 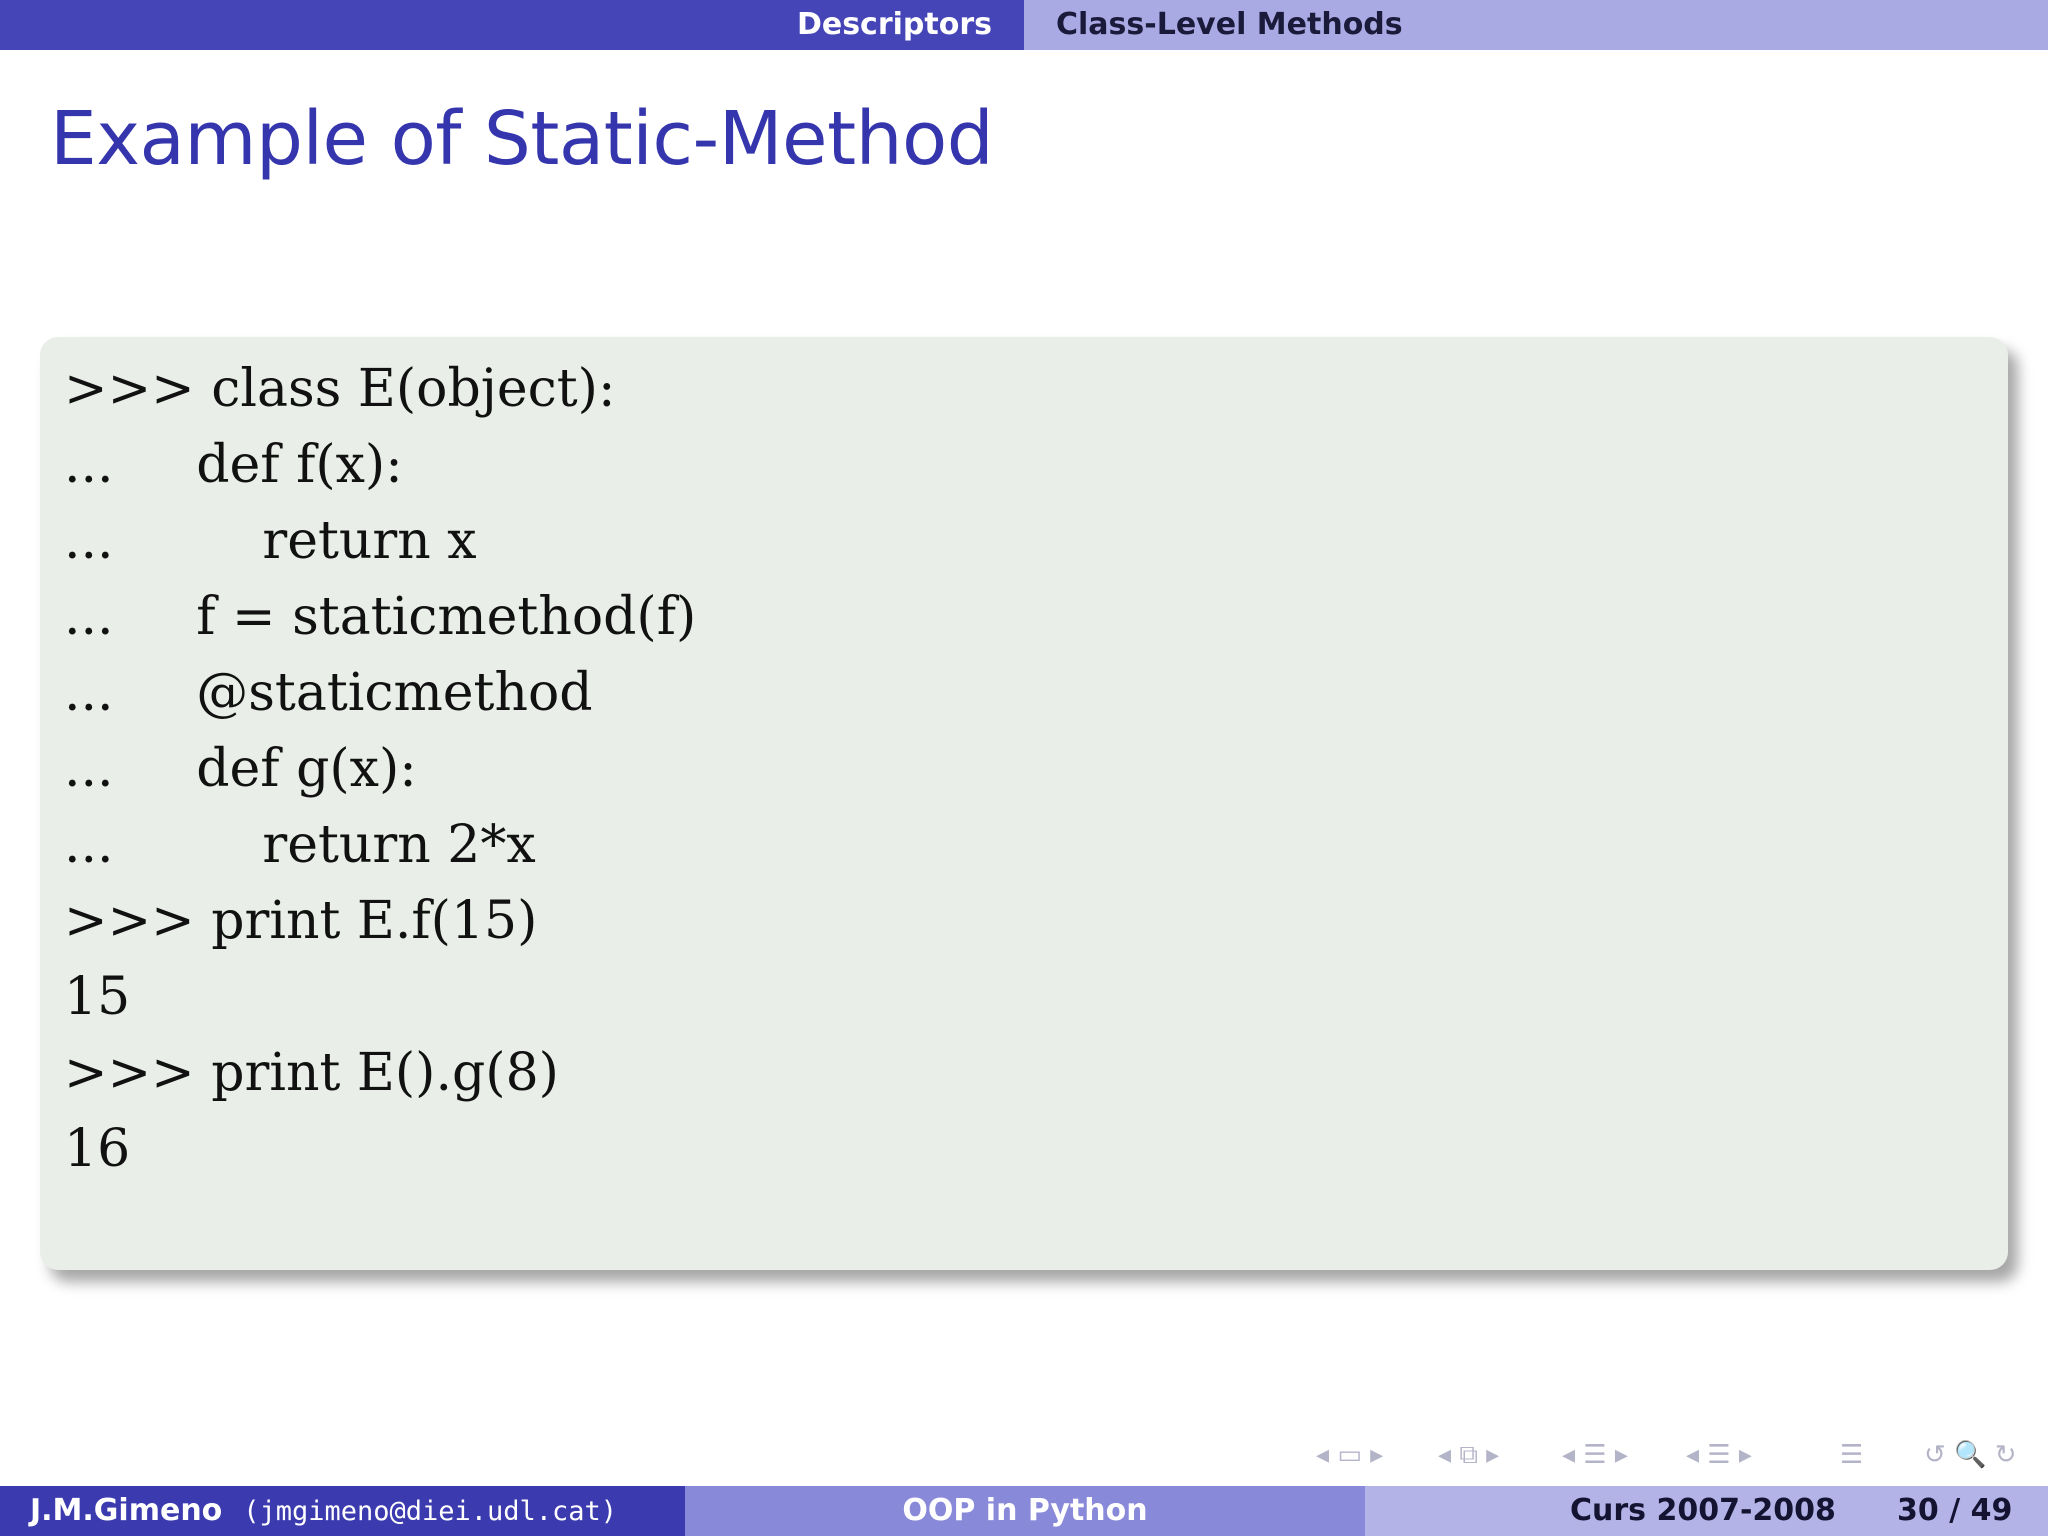 What do you see at coordinates (97, 1149) in the screenshot?
I see `code-line: 16` at bounding box center [97, 1149].